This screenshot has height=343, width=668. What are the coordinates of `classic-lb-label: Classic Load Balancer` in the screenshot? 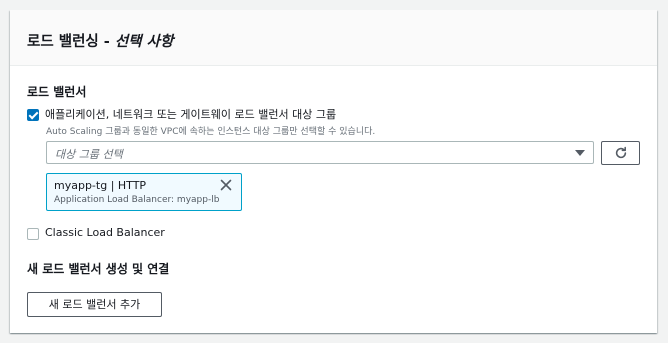 It's located at (105, 232).